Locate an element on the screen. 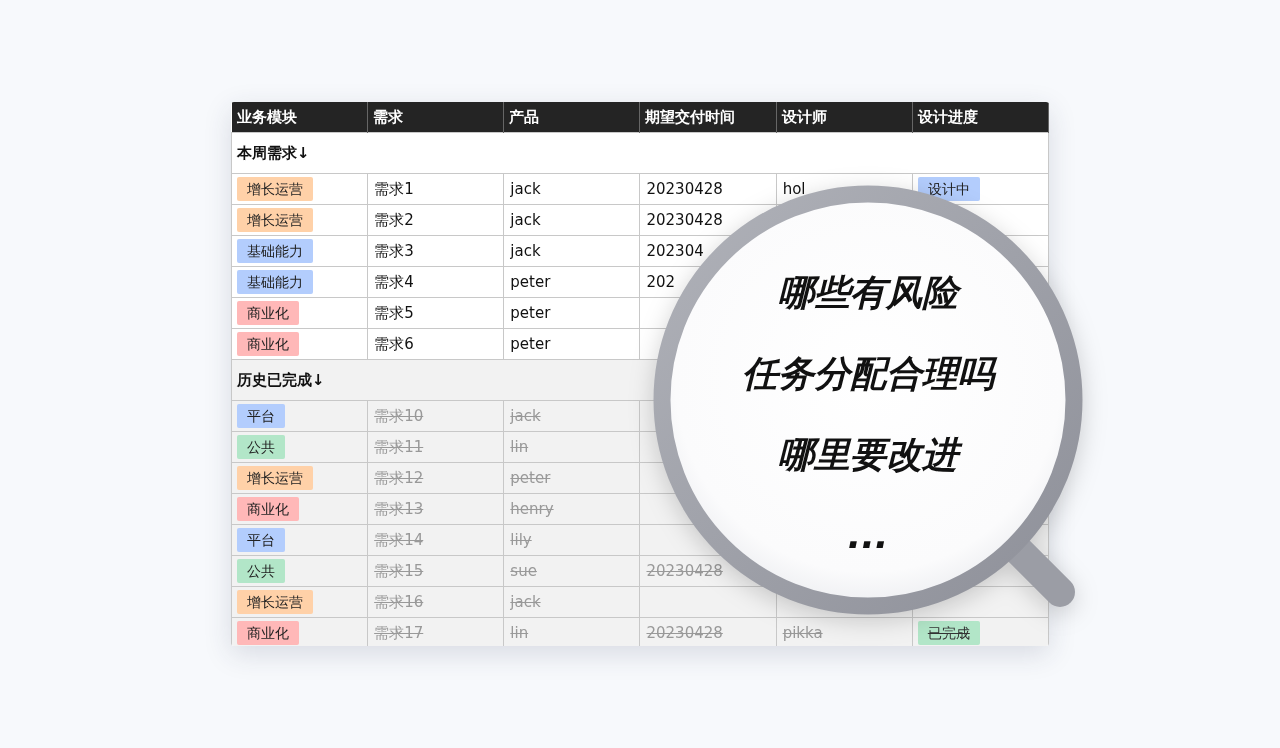 This screenshot has height=748, width=1280. table-cell: 202304 is located at coordinates (674, 251).